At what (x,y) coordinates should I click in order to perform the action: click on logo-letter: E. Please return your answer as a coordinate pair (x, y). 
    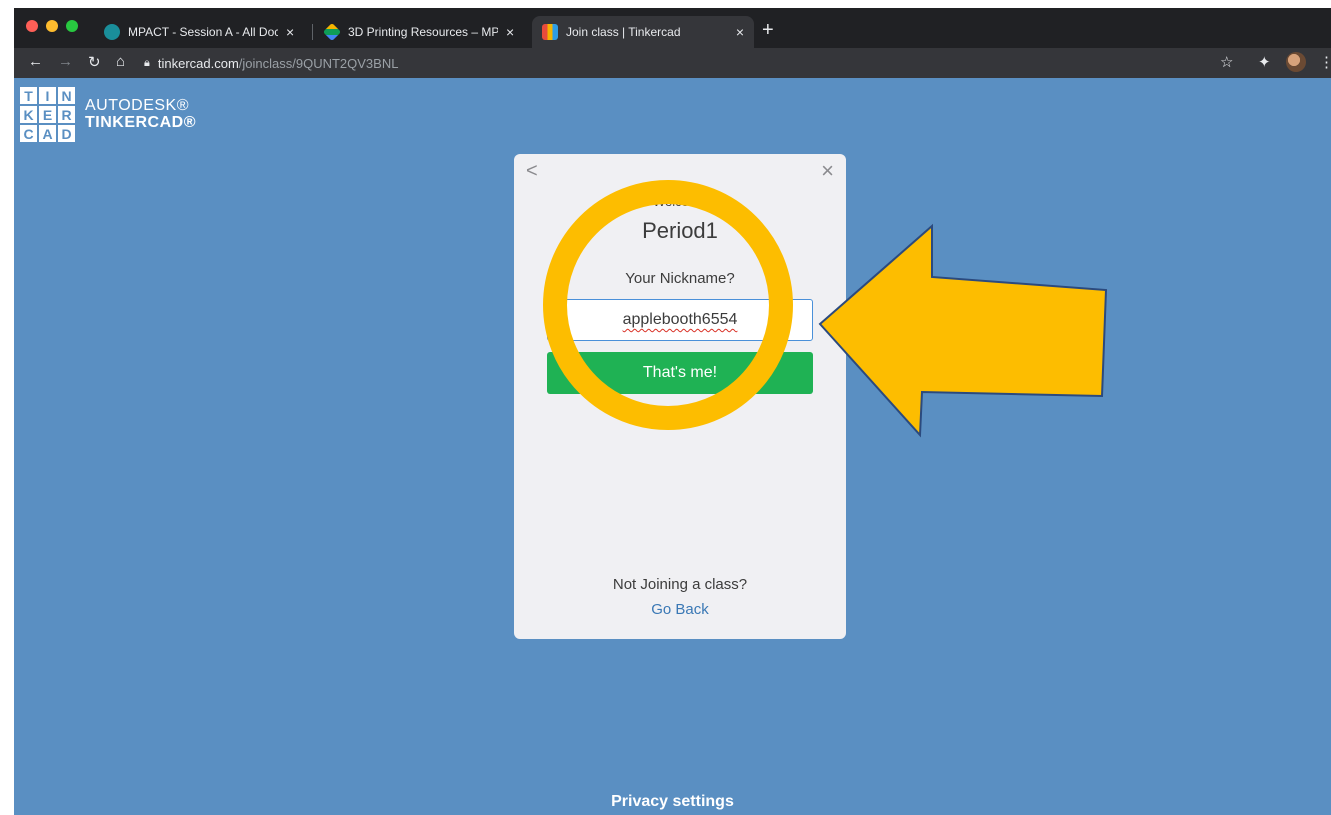
    Looking at the image, I should click on (47, 114).